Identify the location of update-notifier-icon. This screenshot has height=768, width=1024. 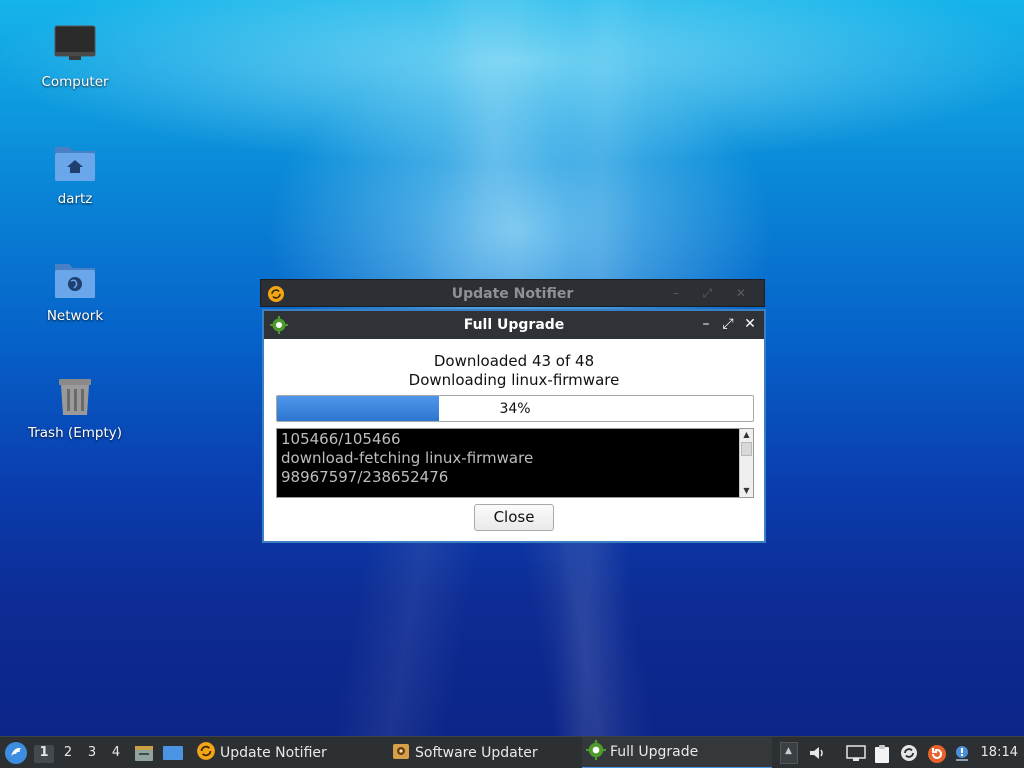
(206, 753).